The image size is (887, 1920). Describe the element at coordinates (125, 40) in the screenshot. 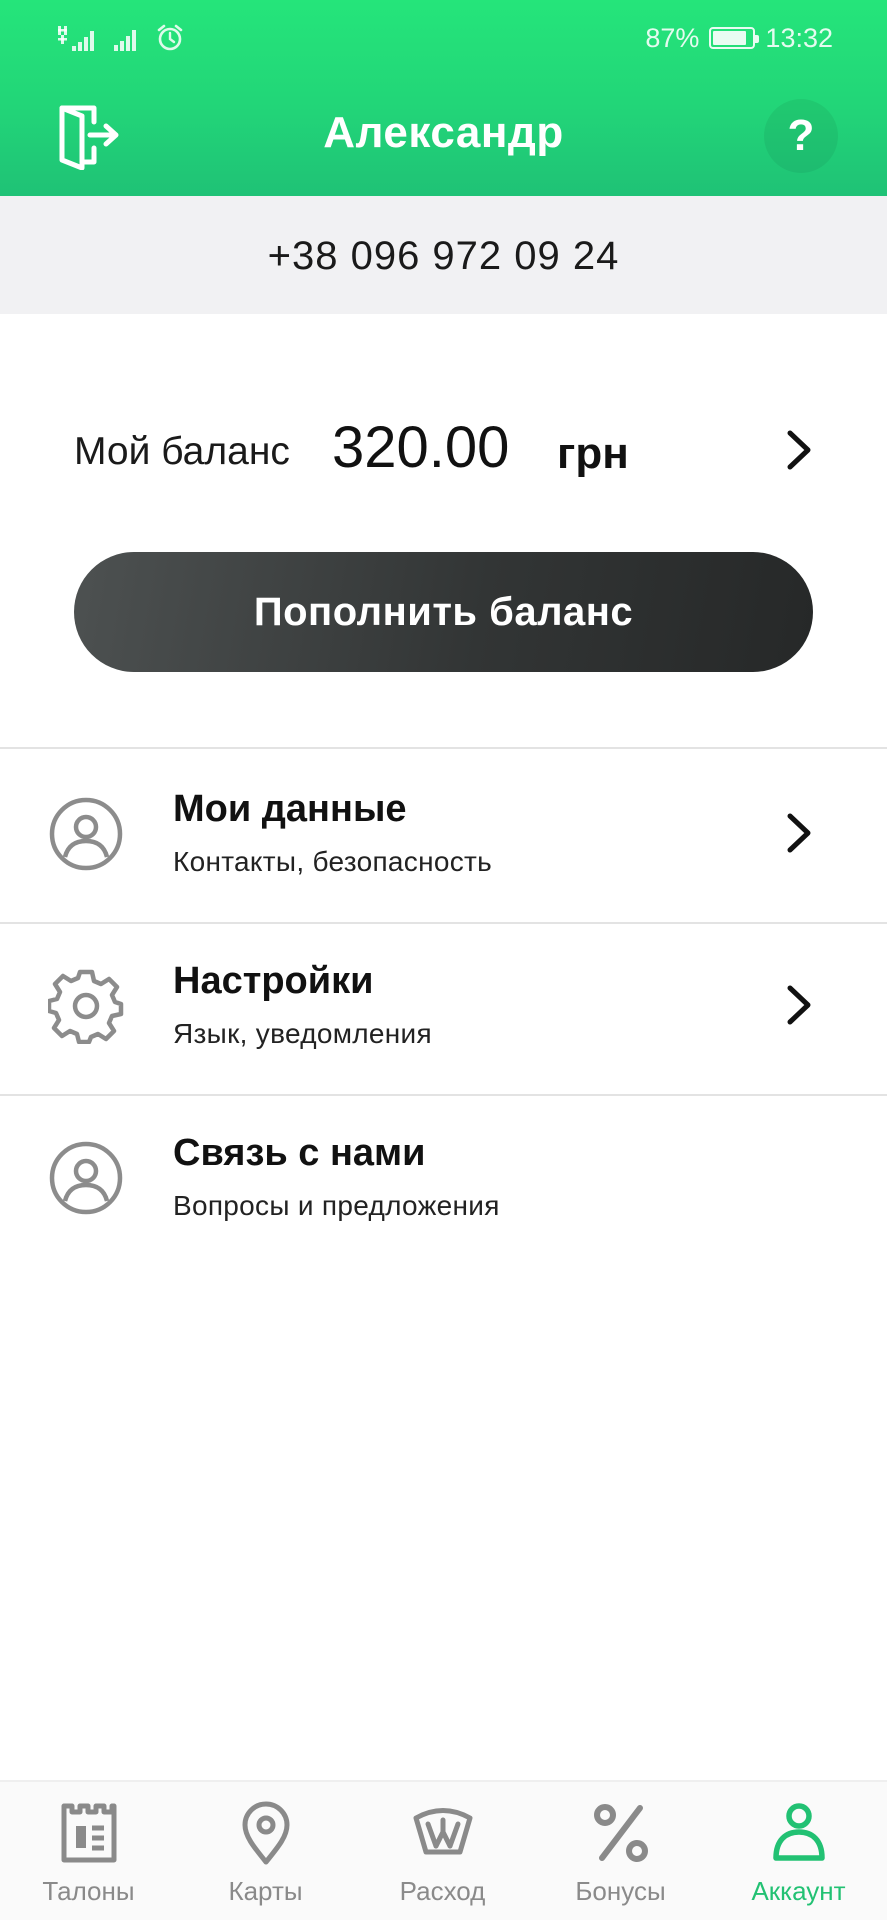

I see `signal-icon` at that location.